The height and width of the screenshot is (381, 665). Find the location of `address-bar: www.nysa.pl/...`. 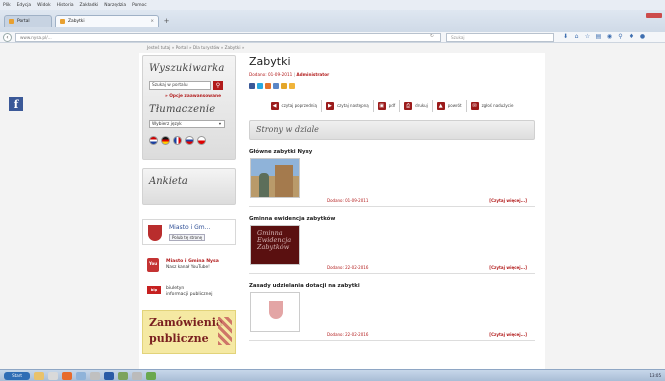

address-bar: www.nysa.pl/... is located at coordinates (228, 37).